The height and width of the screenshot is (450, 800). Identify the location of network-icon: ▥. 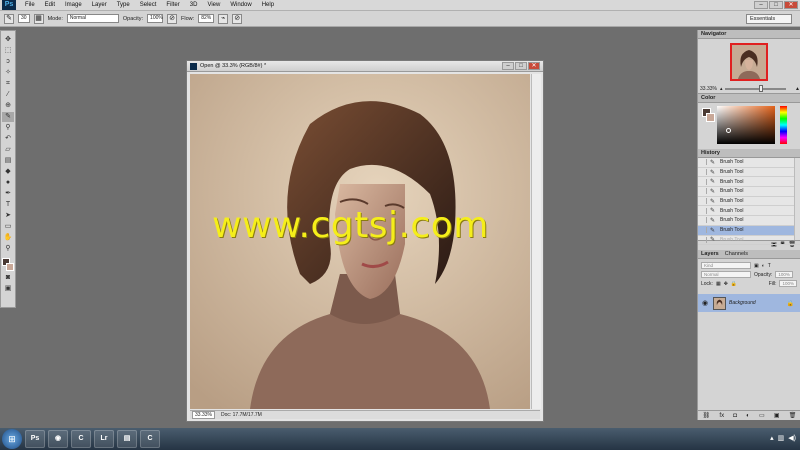
(781, 438).